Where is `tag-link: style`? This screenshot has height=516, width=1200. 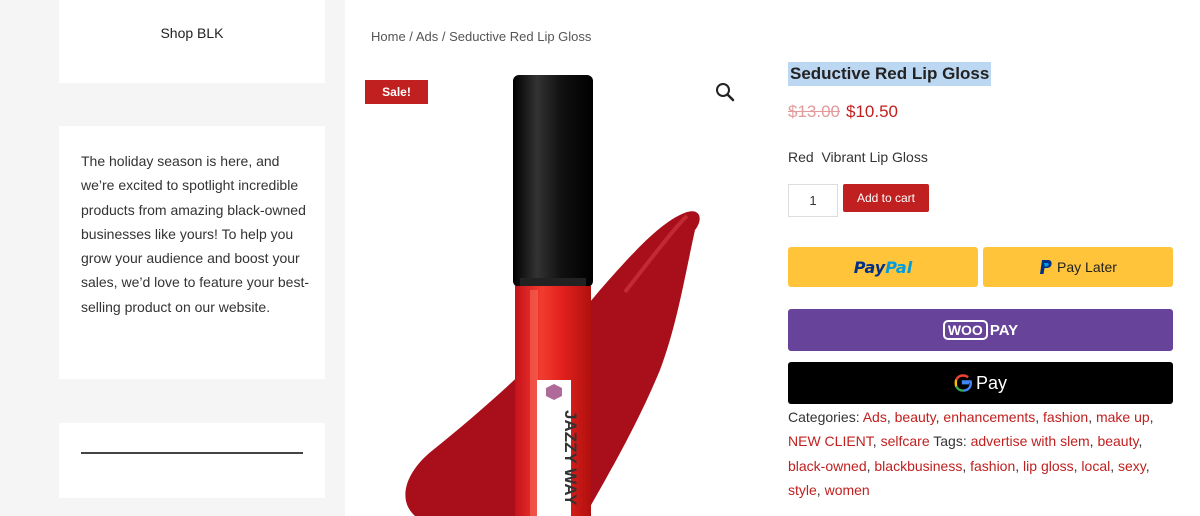 tag-link: style is located at coordinates (802, 490).